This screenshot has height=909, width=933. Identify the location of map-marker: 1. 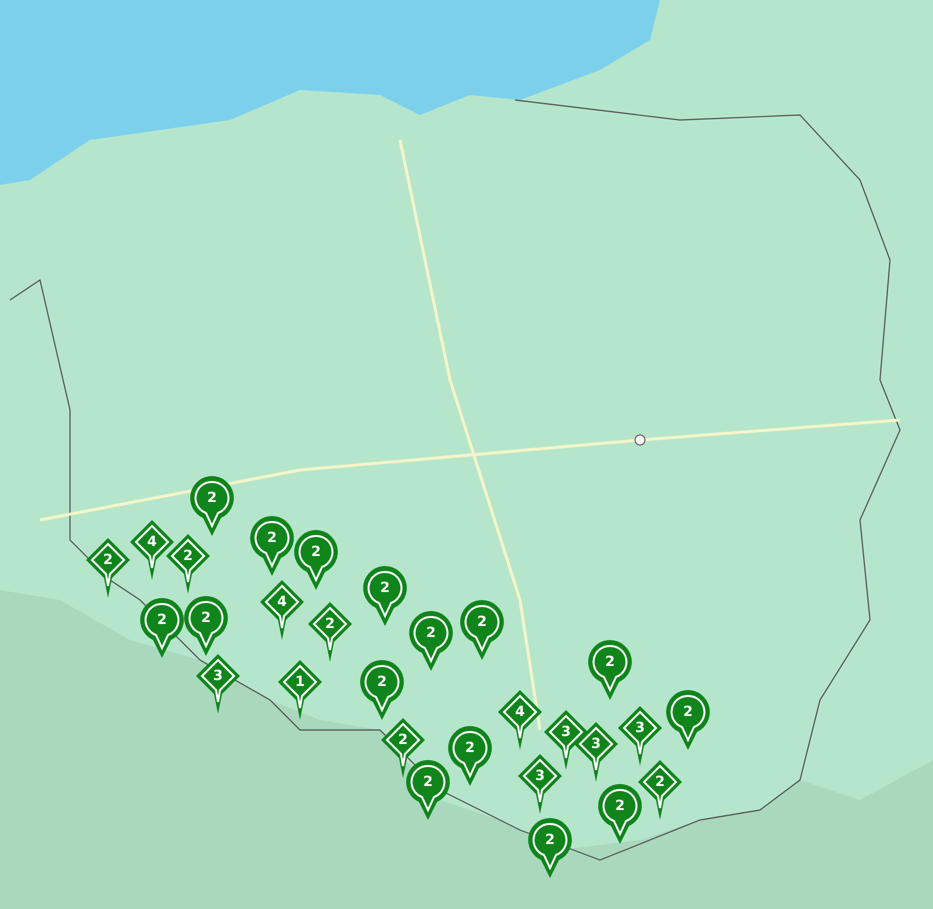
(300, 690).